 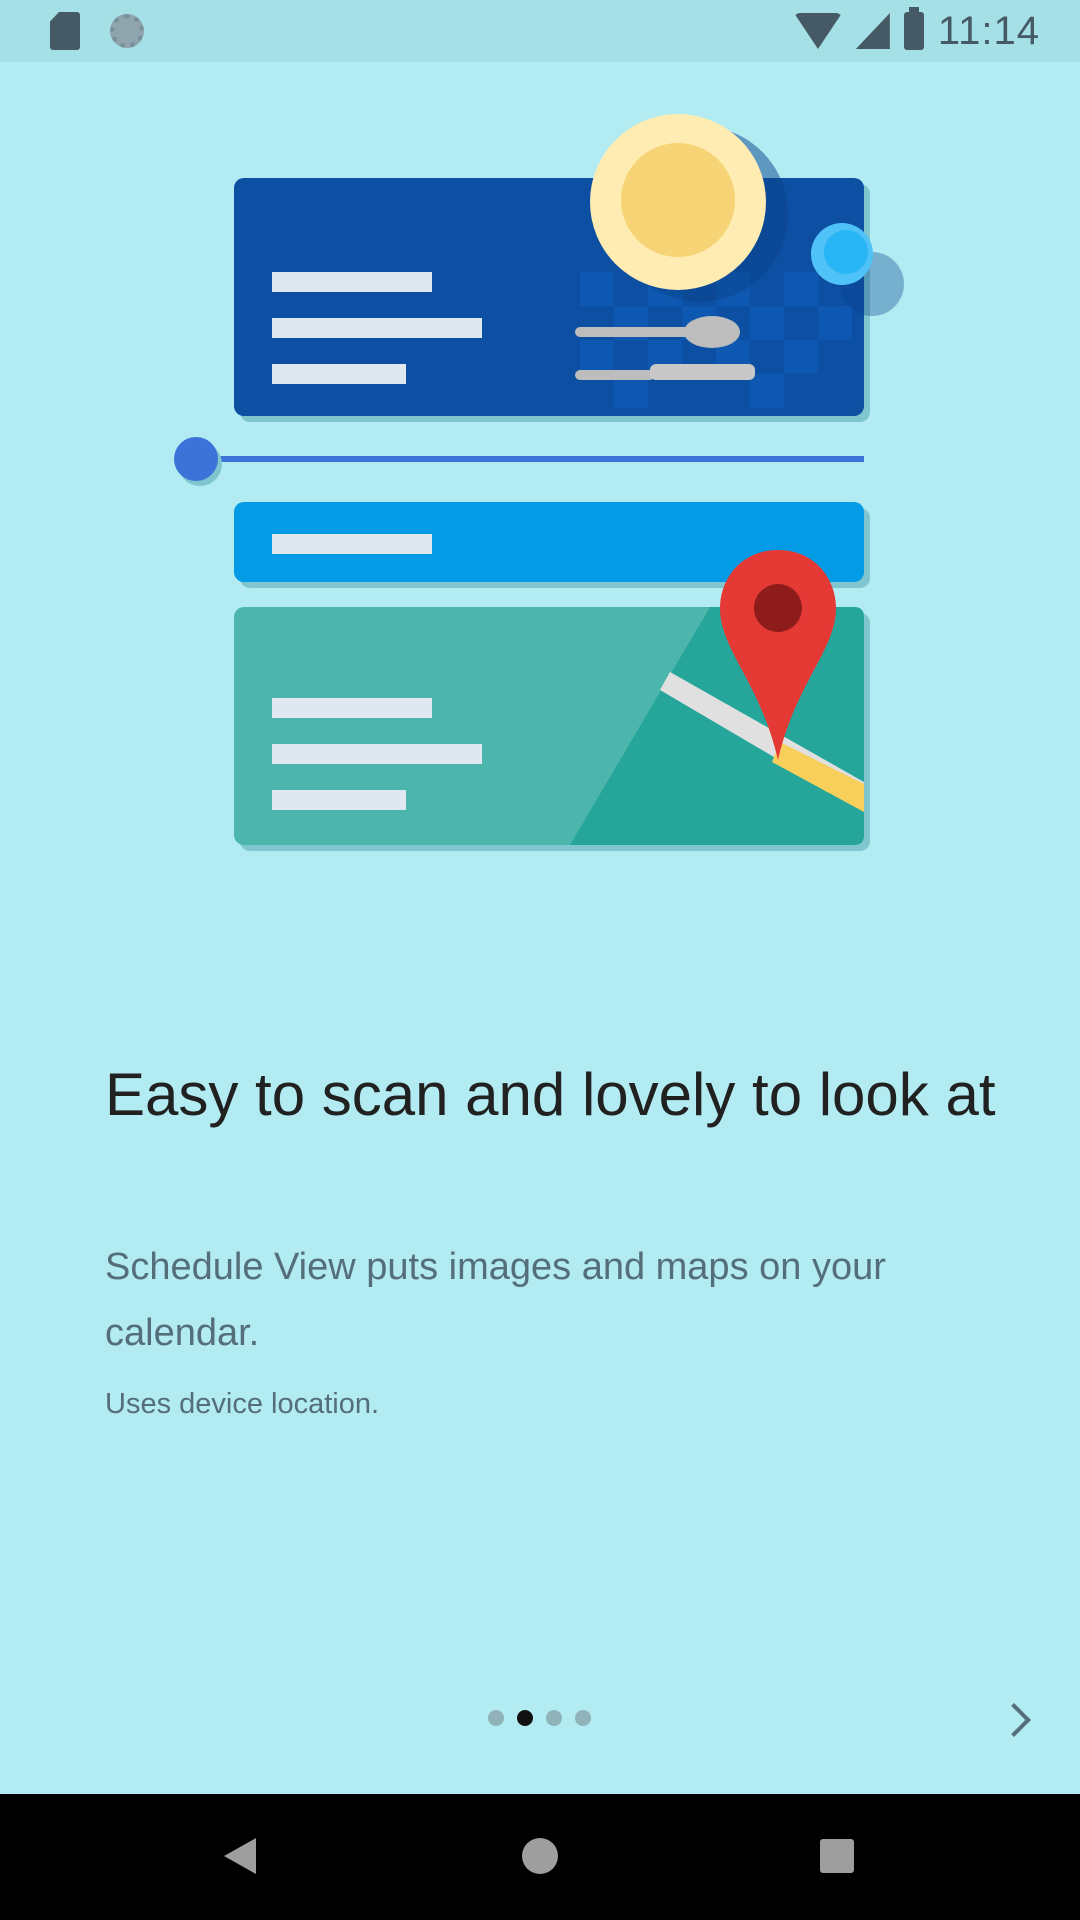 What do you see at coordinates (525, 1718) in the screenshot?
I see `page-dot-2-active` at bounding box center [525, 1718].